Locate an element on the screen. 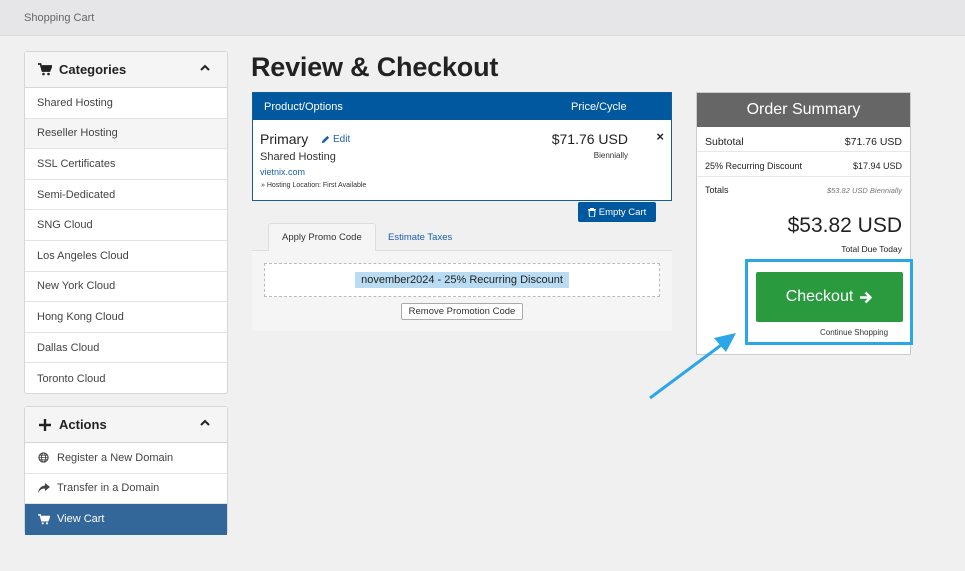 The width and height of the screenshot is (965, 571). totals-value: $53.82 USD Biennially is located at coordinates (864, 190).